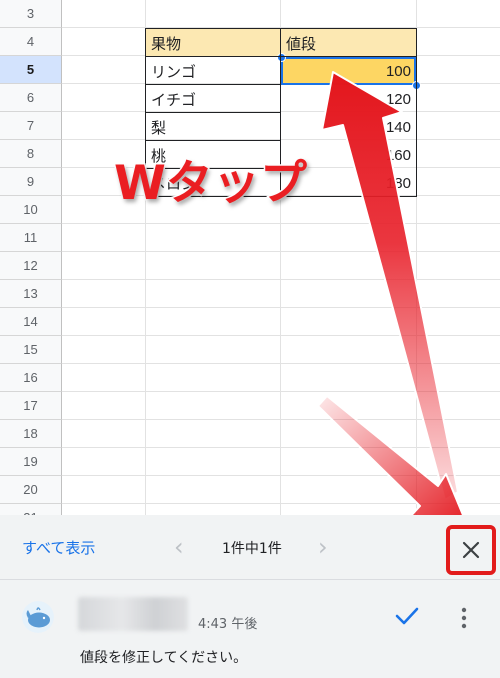  What do you see at coordinates (31, 42) in the screenshot?
I see `row-header-4: 4` at bounding box center [31, 42].